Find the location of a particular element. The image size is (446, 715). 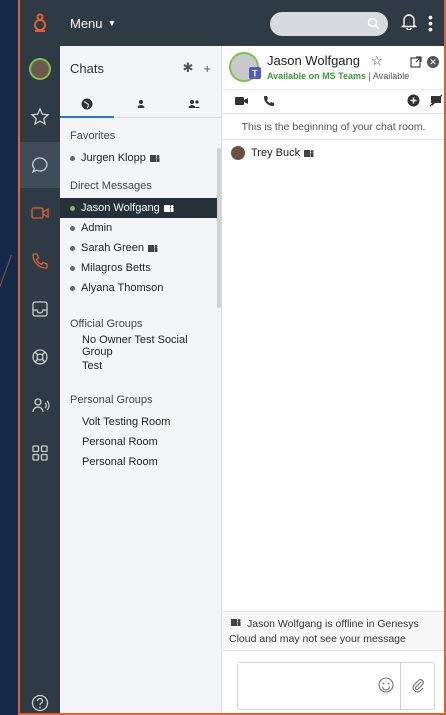

globe-icon is located at coordinates (87, 103).